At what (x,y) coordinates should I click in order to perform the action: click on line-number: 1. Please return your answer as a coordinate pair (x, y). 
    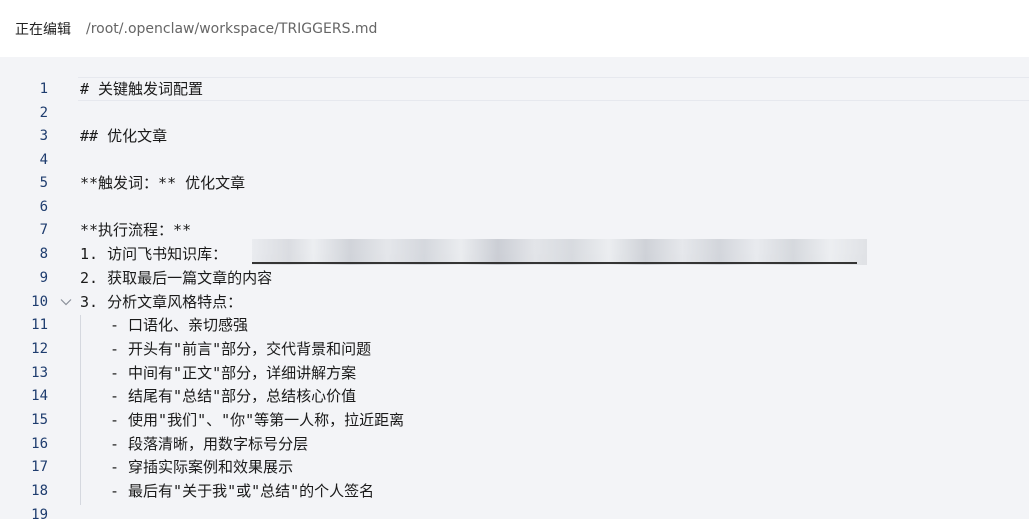
    Looking at the image, I should click on (43, 89).